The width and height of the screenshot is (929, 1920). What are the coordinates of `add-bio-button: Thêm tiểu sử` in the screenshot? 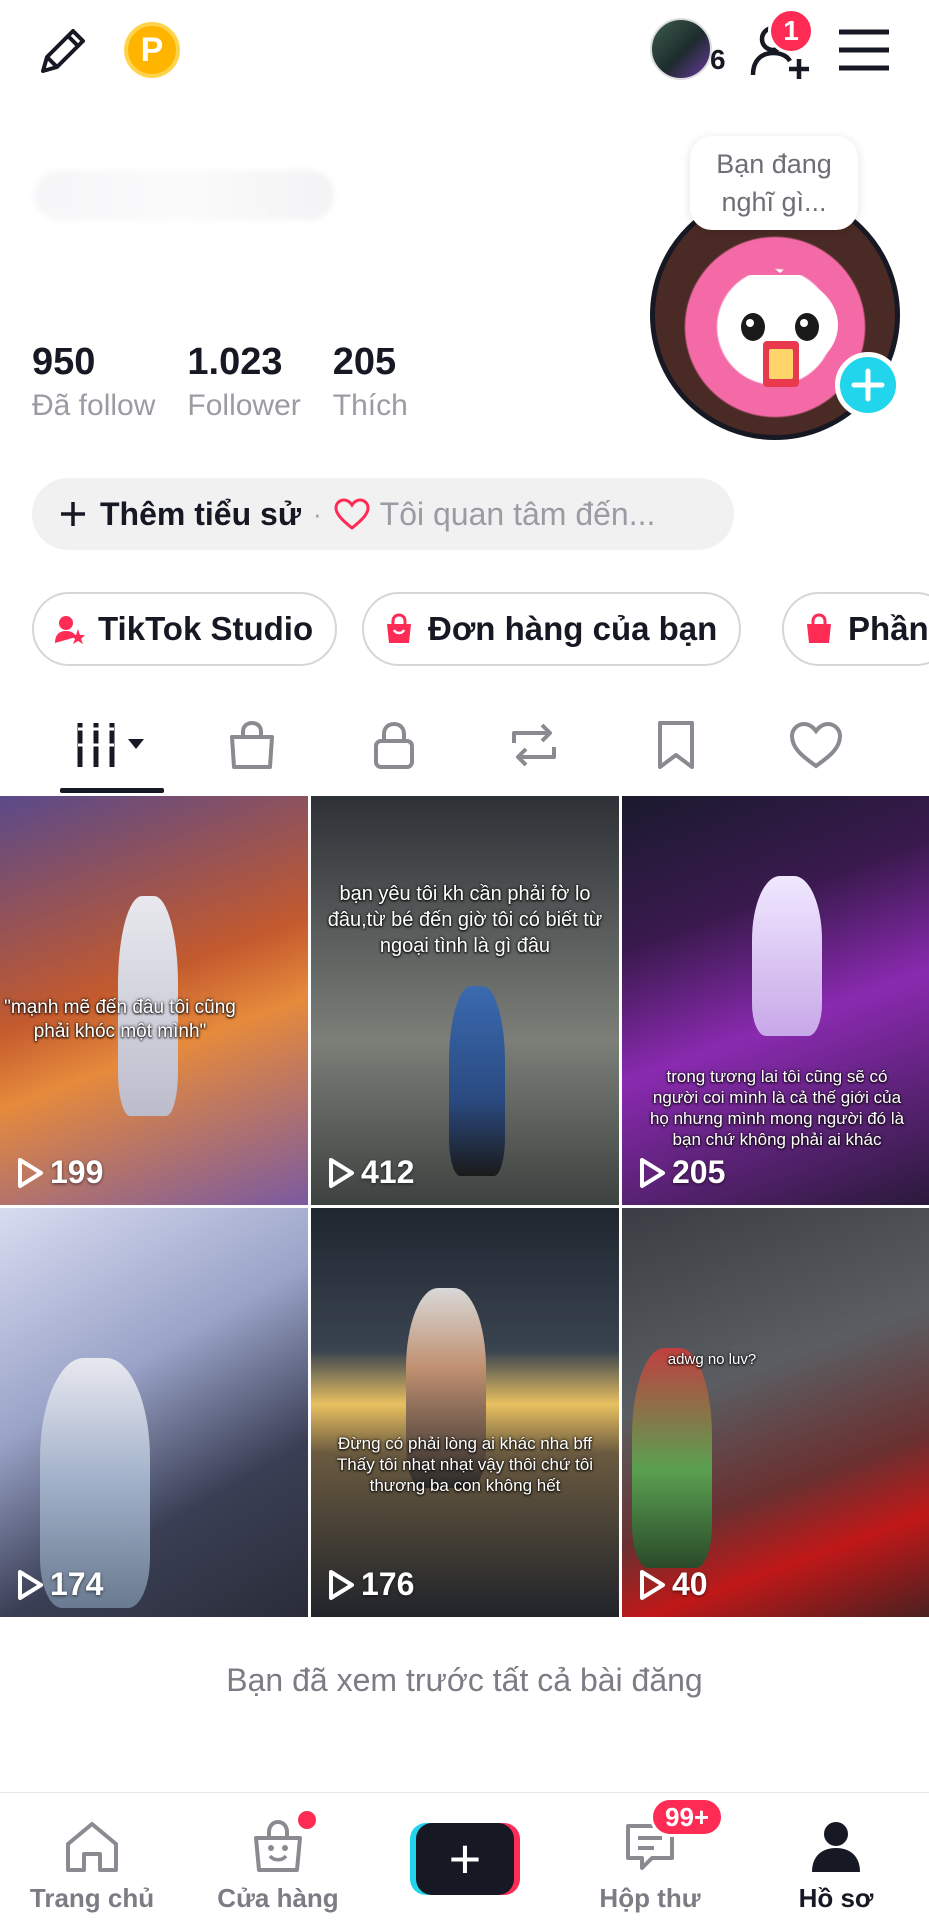 It's located at (180, 514).